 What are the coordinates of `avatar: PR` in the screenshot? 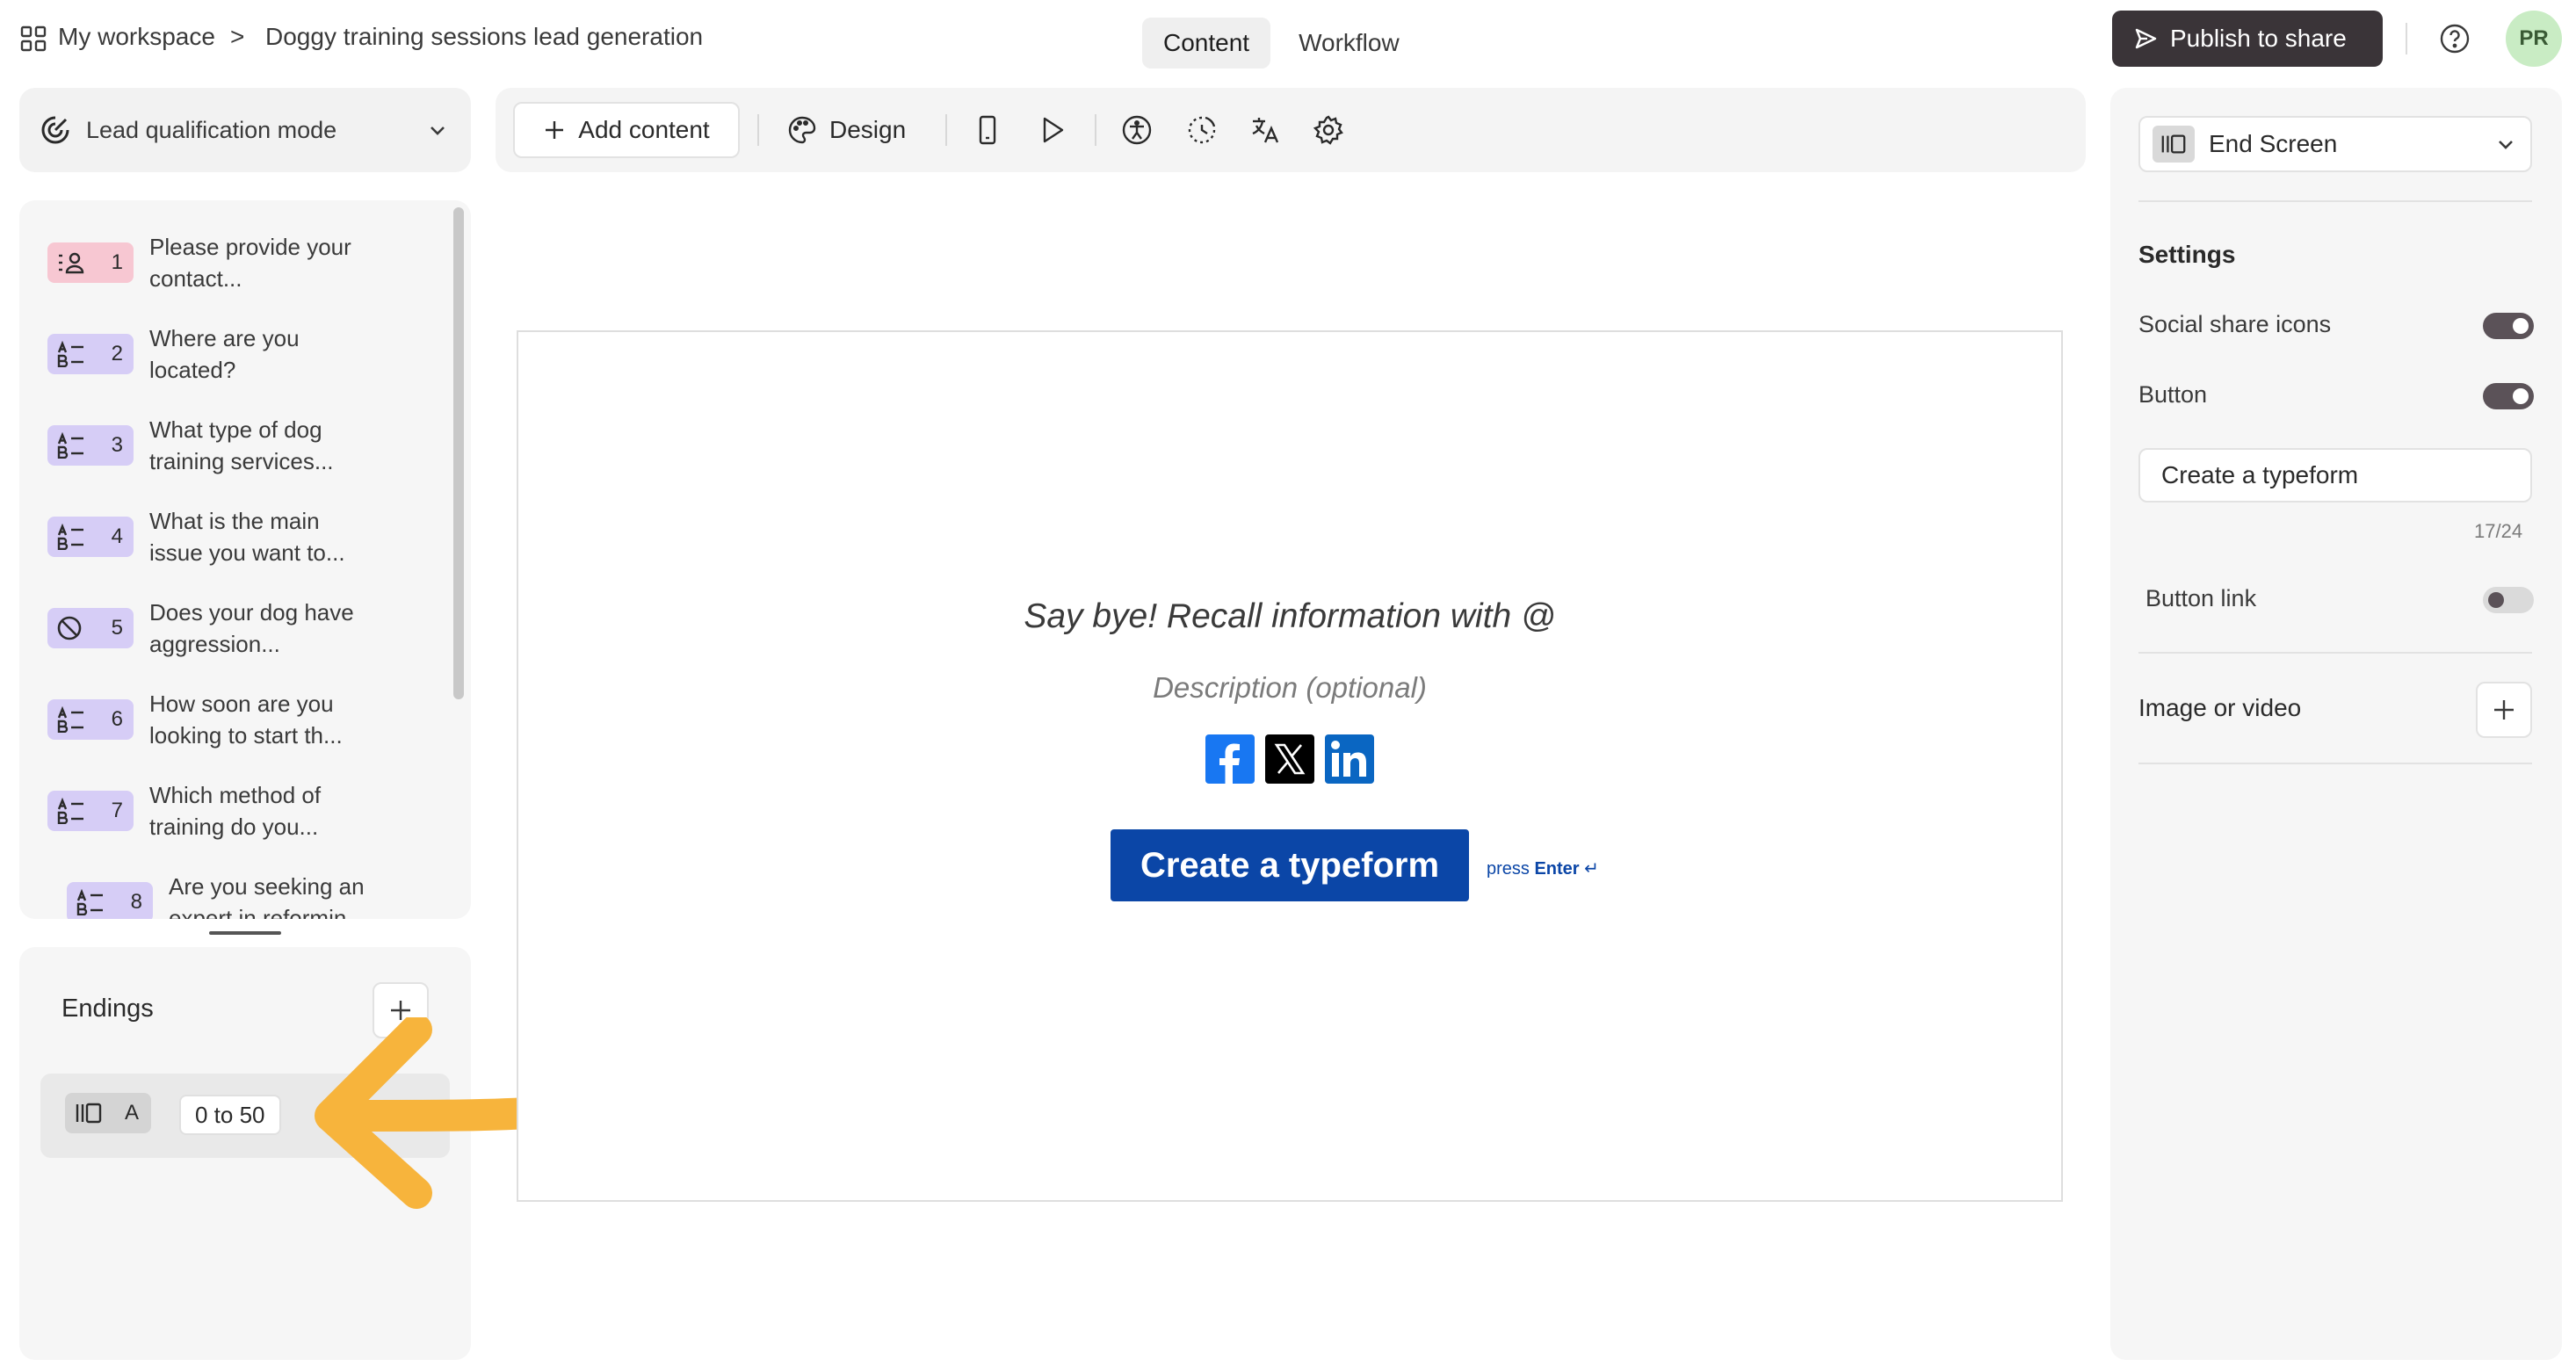 It's located at (2534, 39).